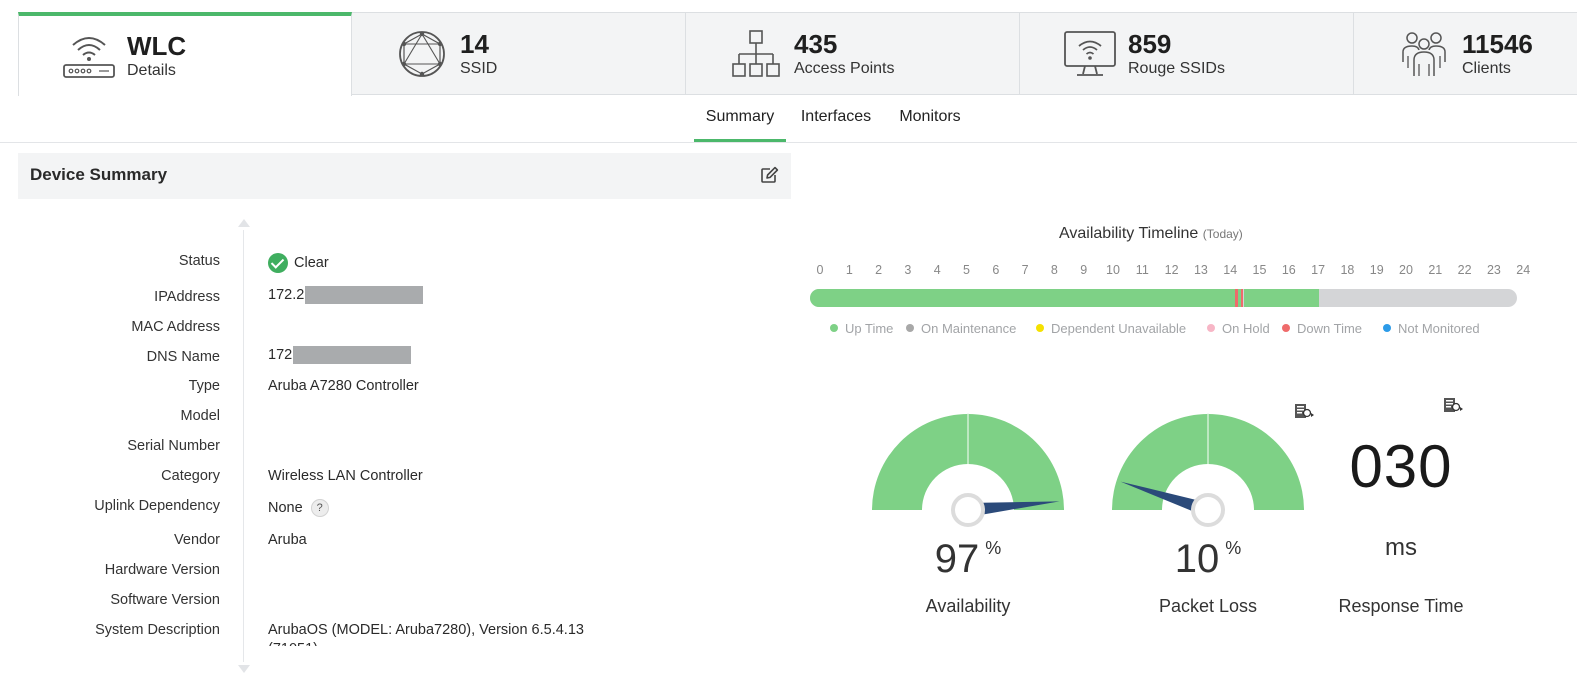 The width and height of the screenshot is (1577, 677). Describe the element at coordinates (244, 223) in the screenshot. I see `scroll-up-arrow-icon` at that location.